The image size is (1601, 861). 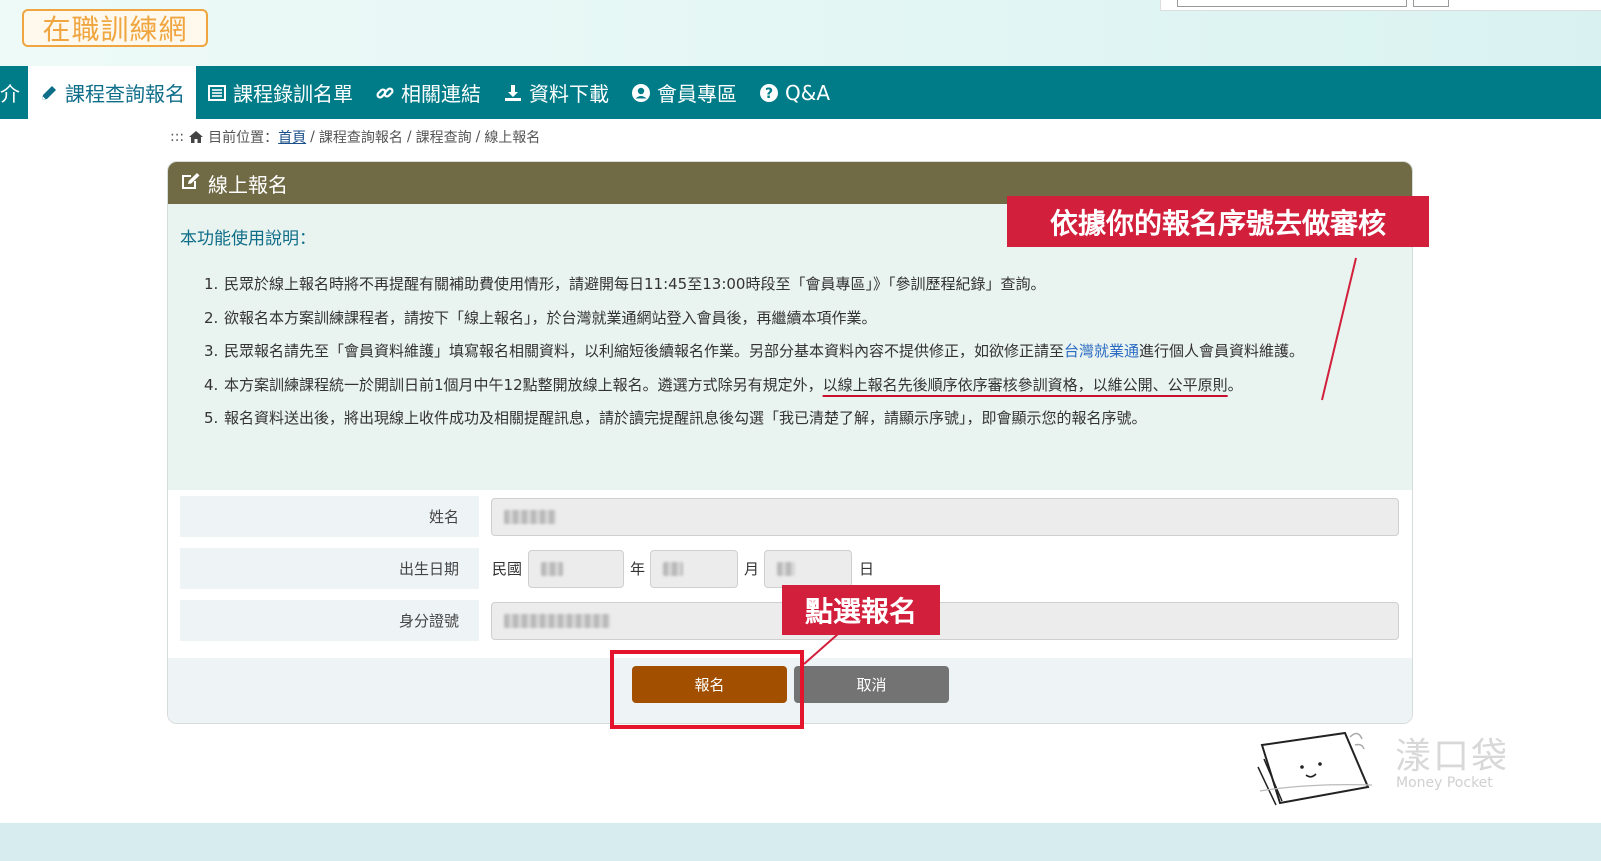 I want to click on watermark-title: 漾口袋, so click(x=1452, y=756).